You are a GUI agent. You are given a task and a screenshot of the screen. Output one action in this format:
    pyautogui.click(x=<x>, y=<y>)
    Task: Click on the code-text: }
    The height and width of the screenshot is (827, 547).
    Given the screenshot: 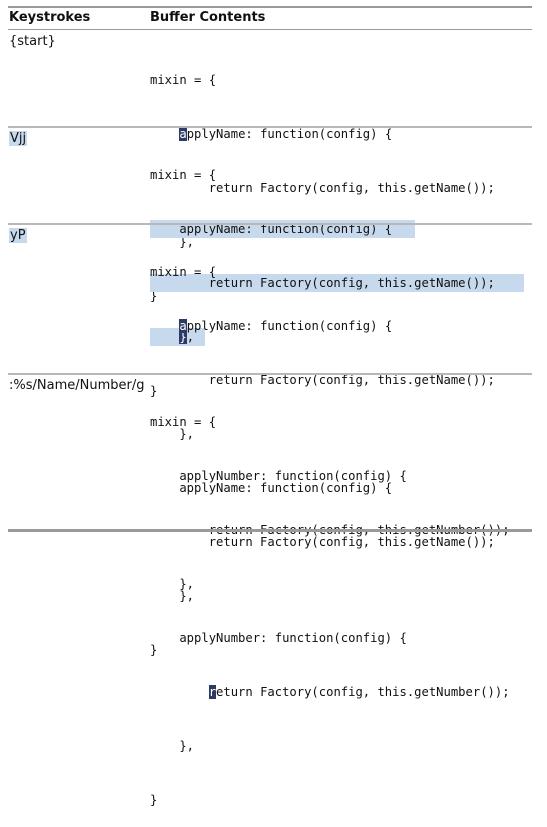 What is the action you would take?
    pyautogui.click(x=154, y=800)
    